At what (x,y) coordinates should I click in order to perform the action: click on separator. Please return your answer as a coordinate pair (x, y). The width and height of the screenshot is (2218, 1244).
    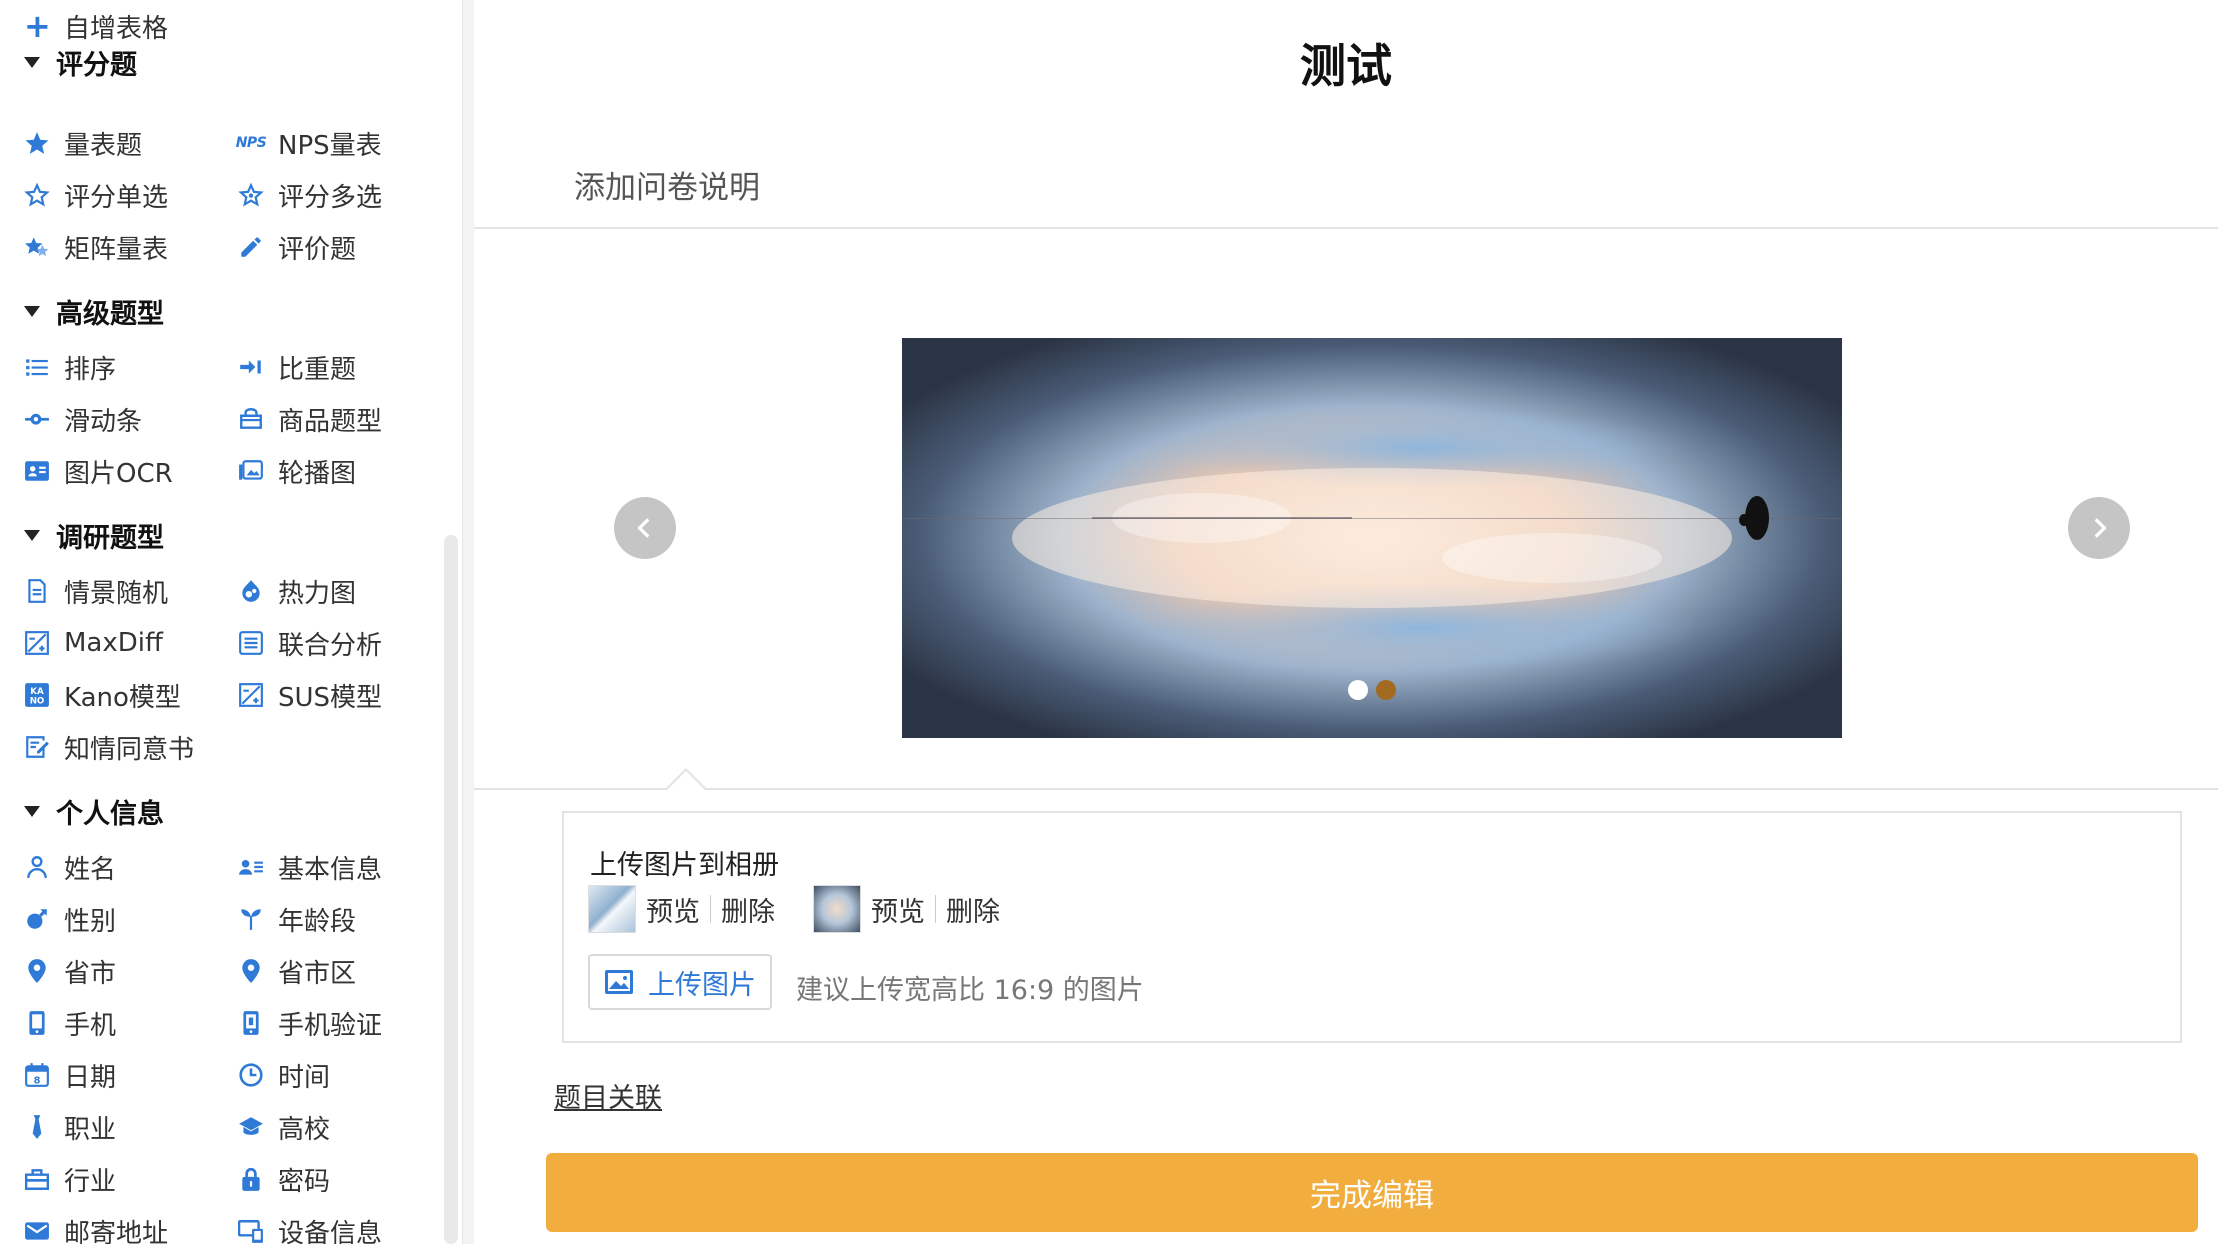
    Looking at the image, I should click on (935, 909).